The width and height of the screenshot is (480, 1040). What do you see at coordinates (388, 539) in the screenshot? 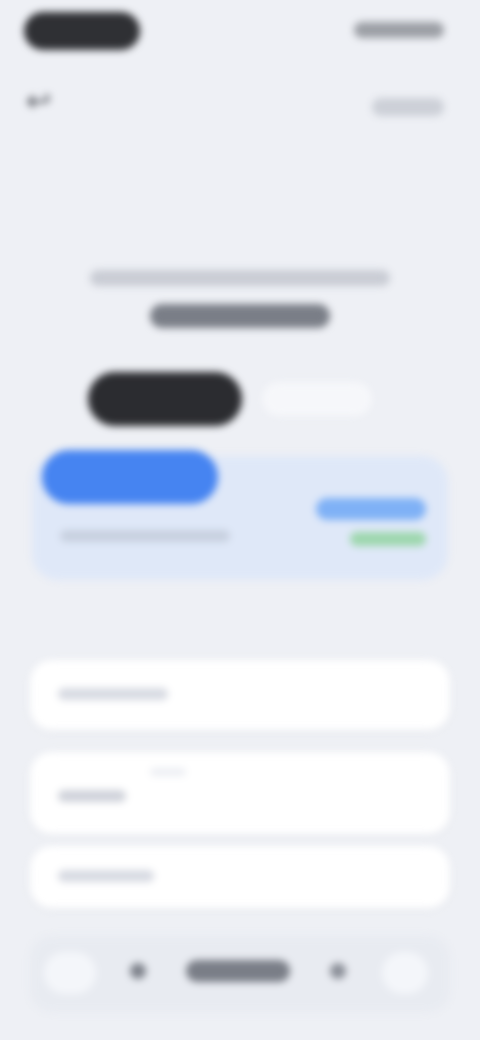
I see `green-card-link` at bounding box center [388, 539].